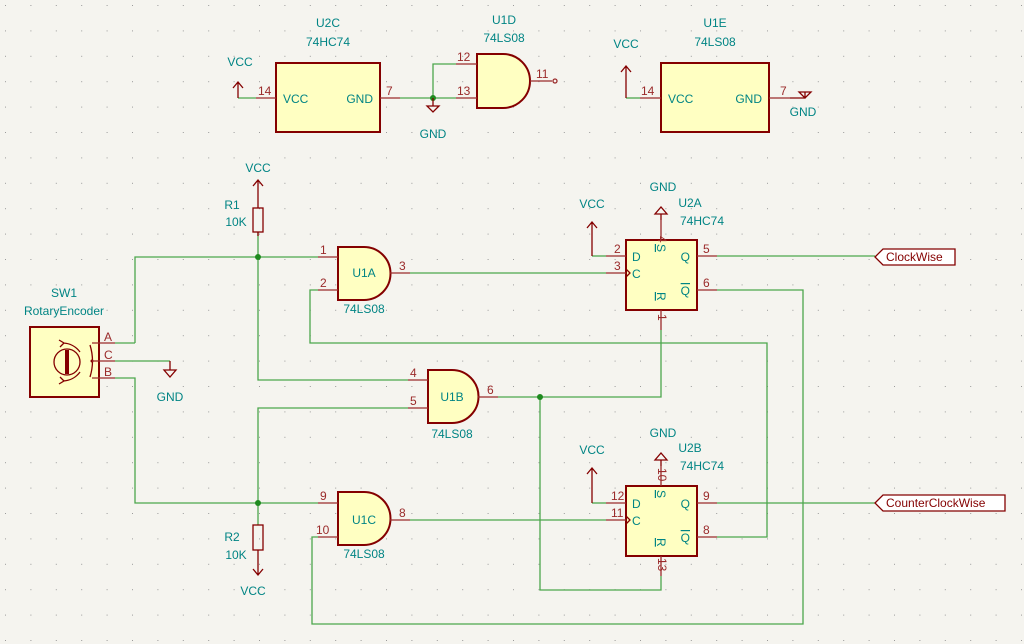 The image size is (1024, 644). What do you see at coordinates (328, 23) in the screenshot?
I see `ref: U2C` at bounding box center [328, 23].